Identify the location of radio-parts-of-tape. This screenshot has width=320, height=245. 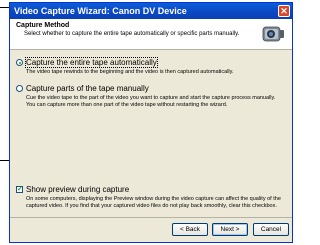
(19, 88).